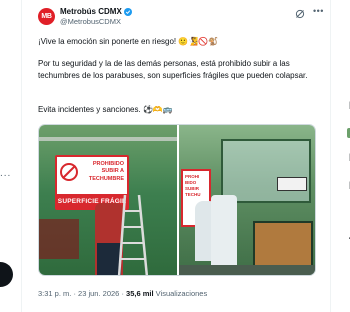 The image size is (350, 312). What do you see at coordinates (340, 156) in the screenshot?
I see `right-sidebar: N I I T` at bounding box center [340, 156].